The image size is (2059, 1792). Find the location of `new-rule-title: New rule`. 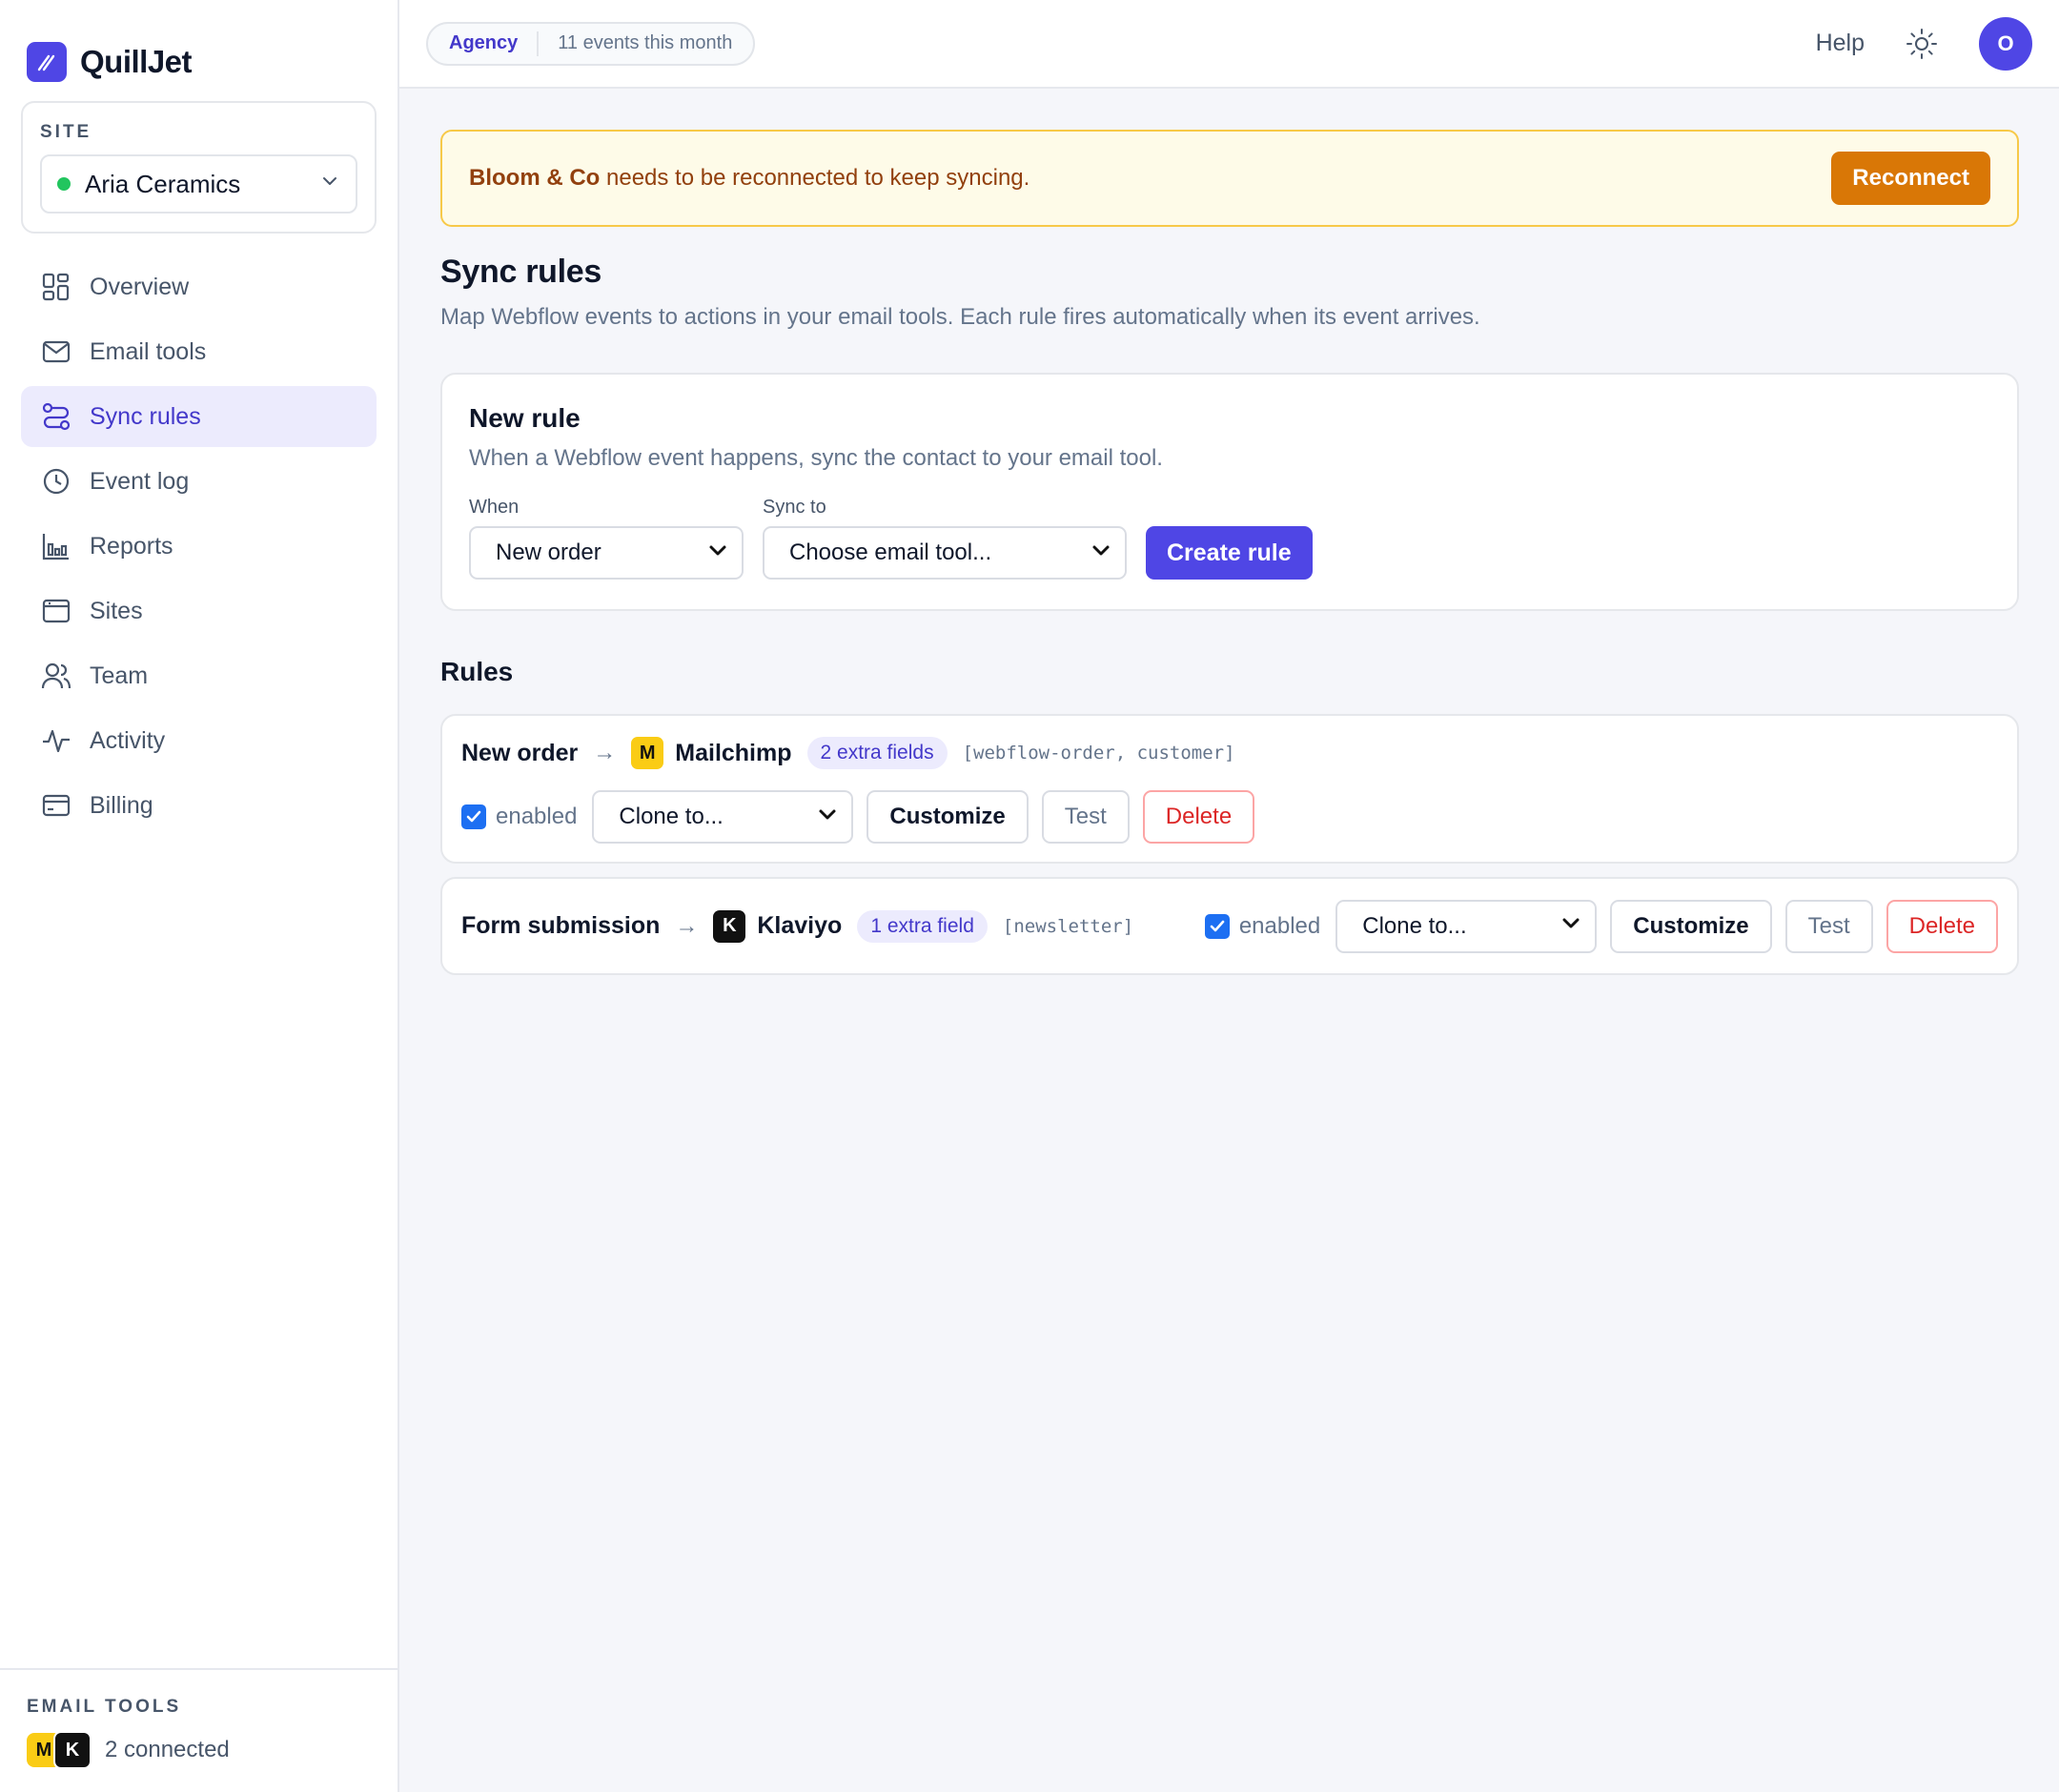

new-rule-title: New rule is located at coordinates (525, 418).